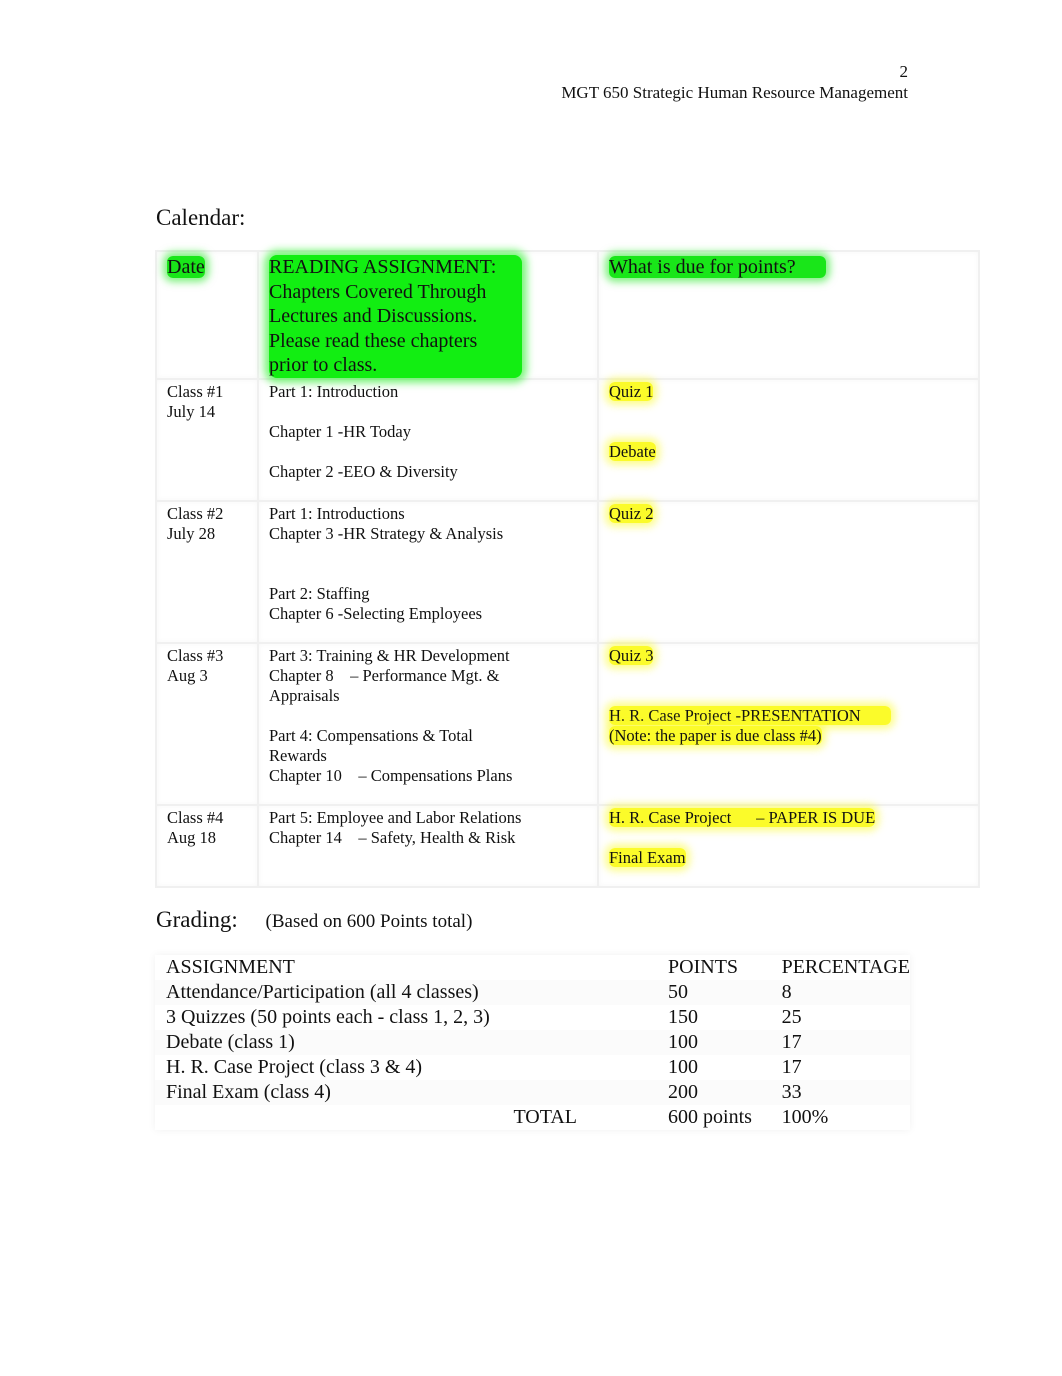 Image resolution: width=1062 pixels, height=1376 pixels. Describe the element at coordinates (378, 291) in the screenshot. I see `header-reading-line: Chapters Covered Through` at that location.